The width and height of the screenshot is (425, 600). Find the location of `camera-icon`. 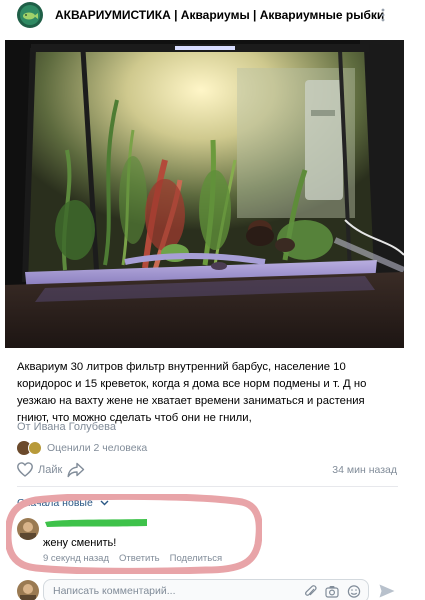

camera-icon is located at coordinates (332, 591).